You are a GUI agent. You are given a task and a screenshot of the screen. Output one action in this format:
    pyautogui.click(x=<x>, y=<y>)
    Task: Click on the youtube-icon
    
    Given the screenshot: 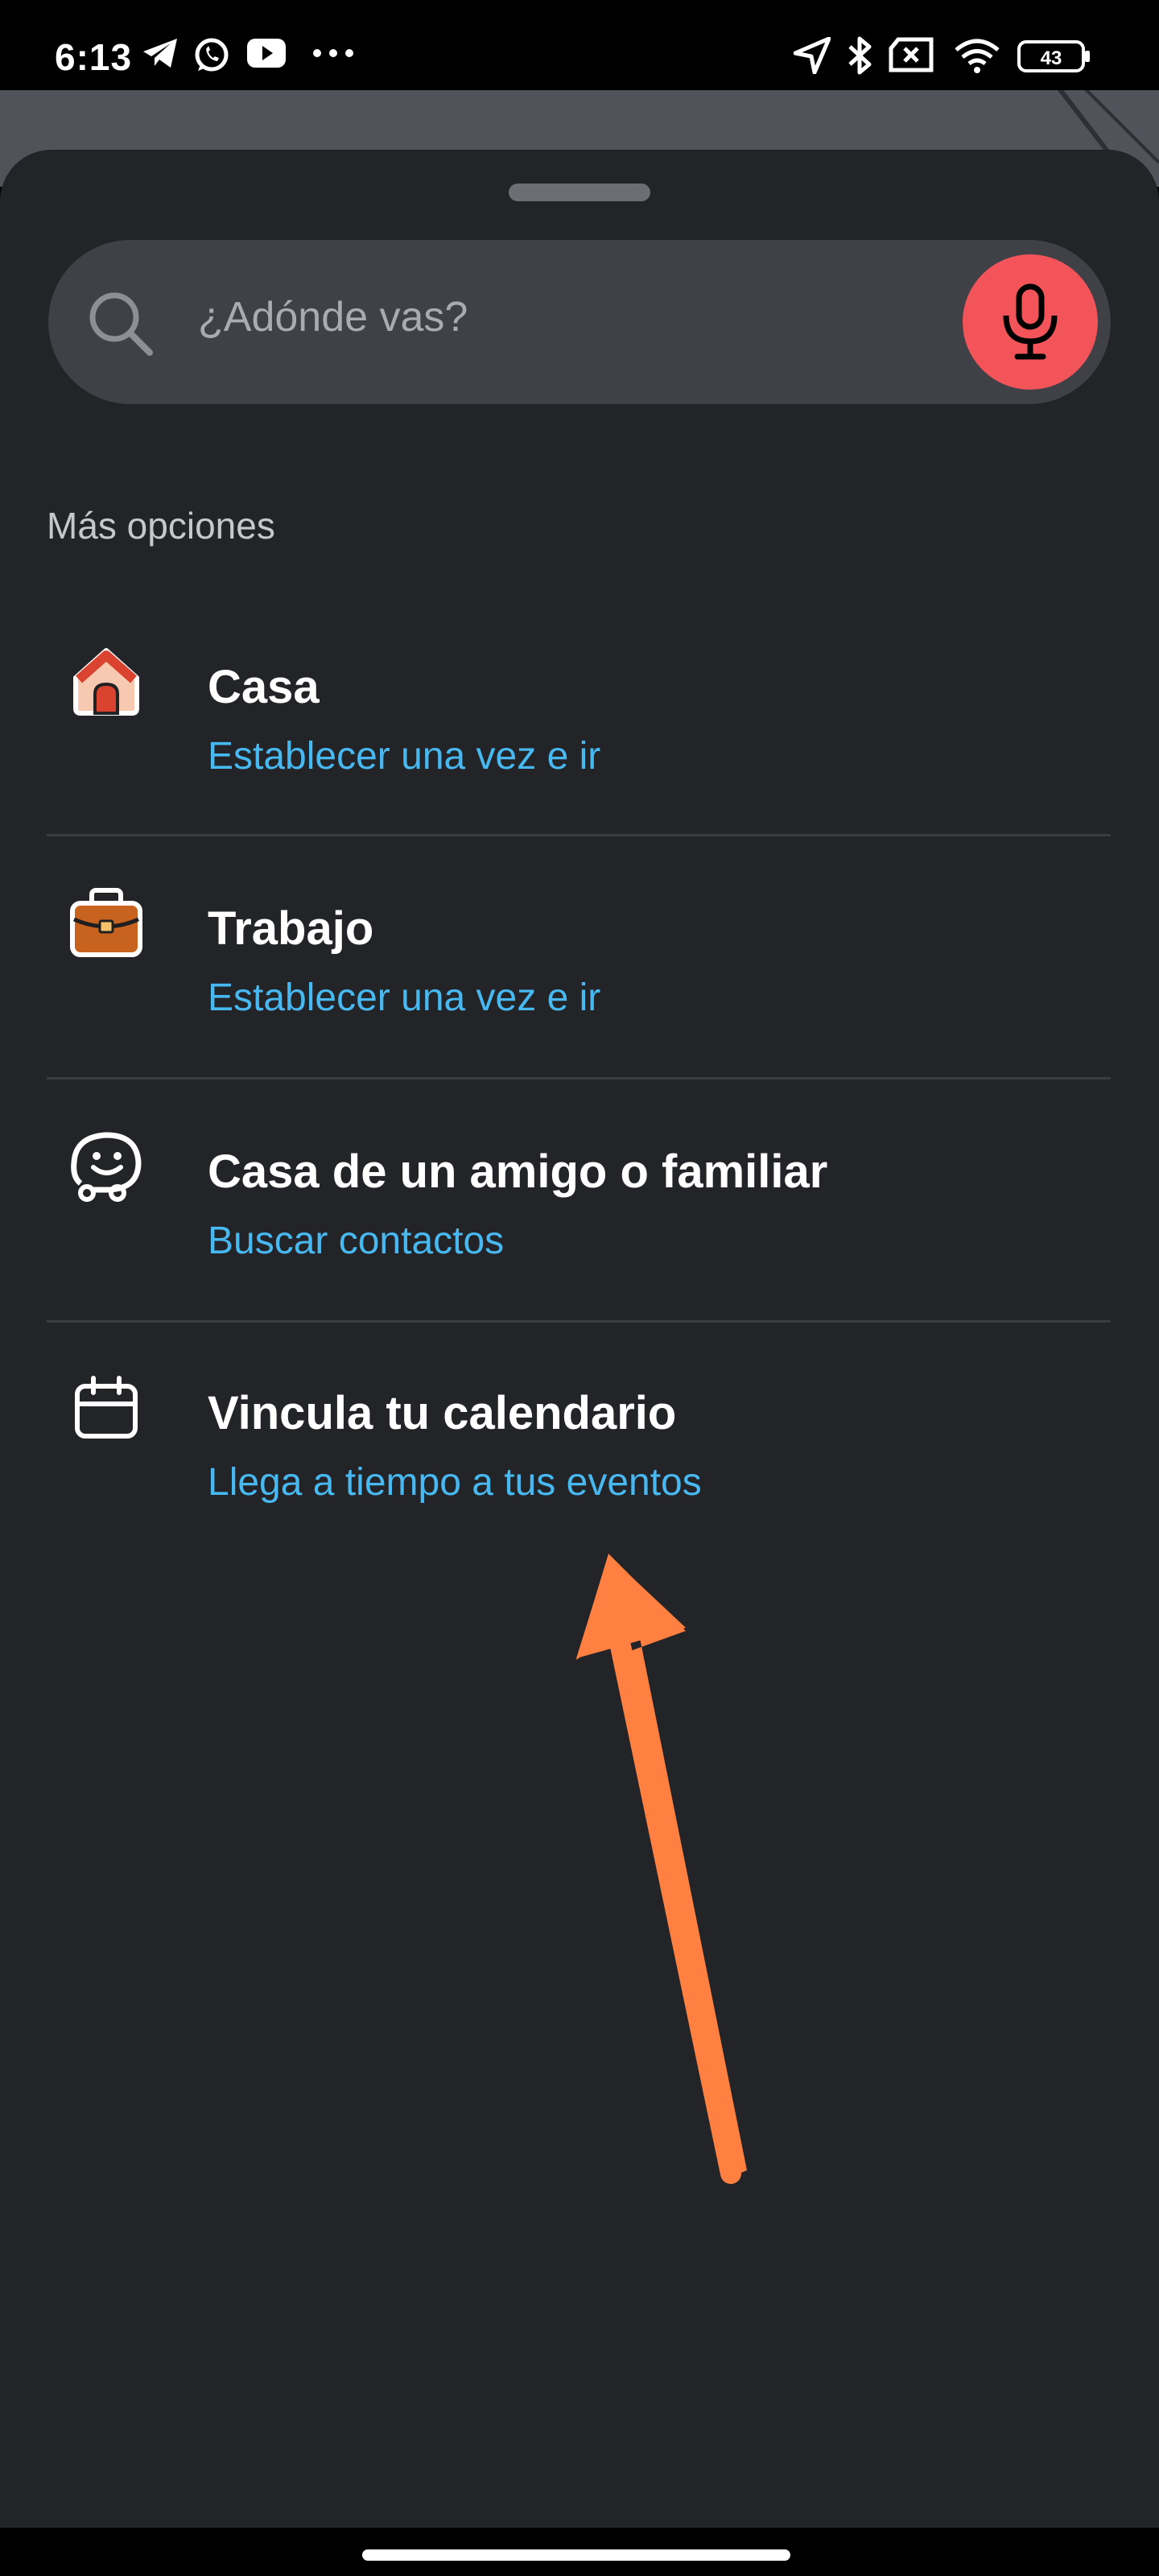 What is the action you would take?
    pyautogui.click(x=266, y=53)
    